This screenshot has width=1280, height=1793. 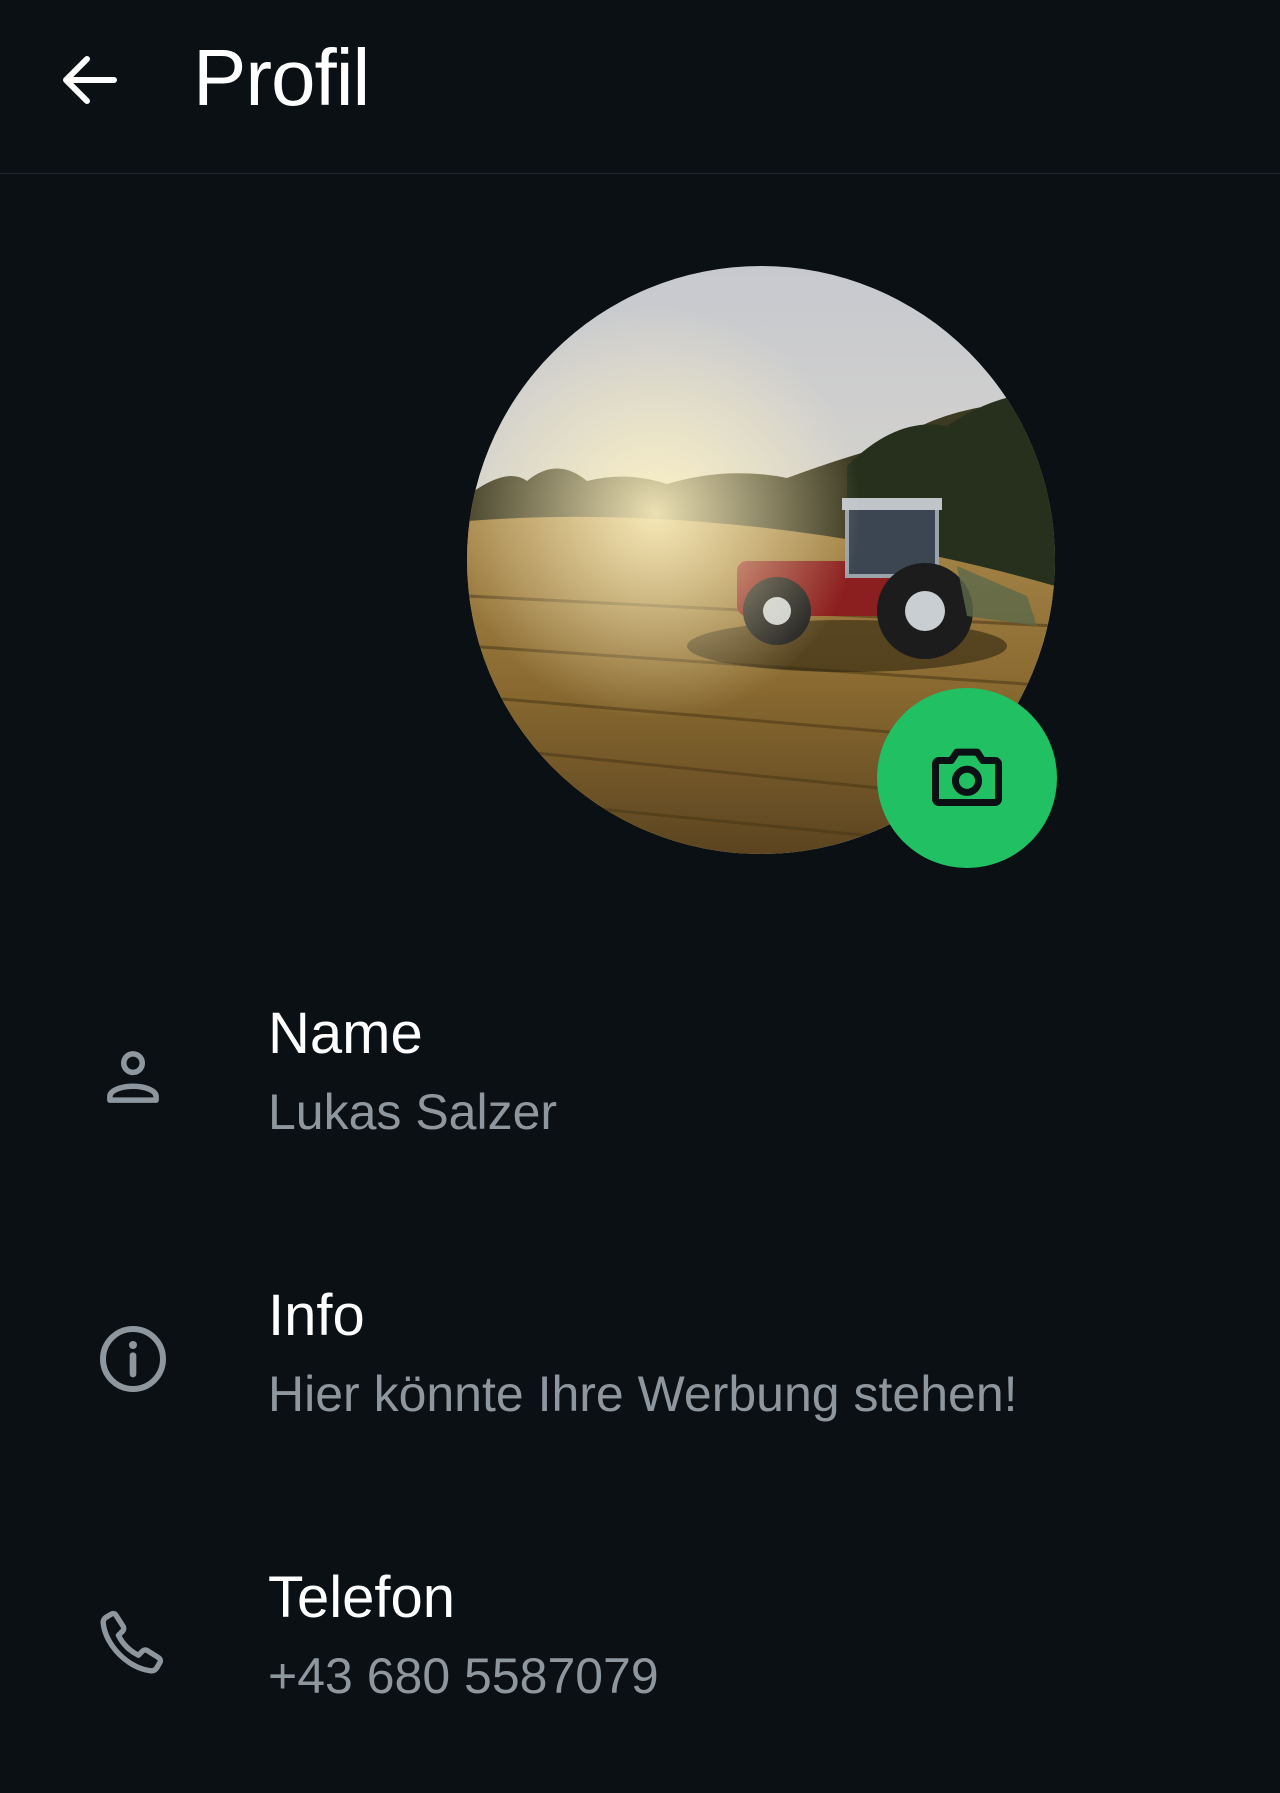 What do you see at coordinates (640, 1090) in the screenshot?
I see `profile-row-name: Name Lukas Salzer` at bounding box center [640, 1090].